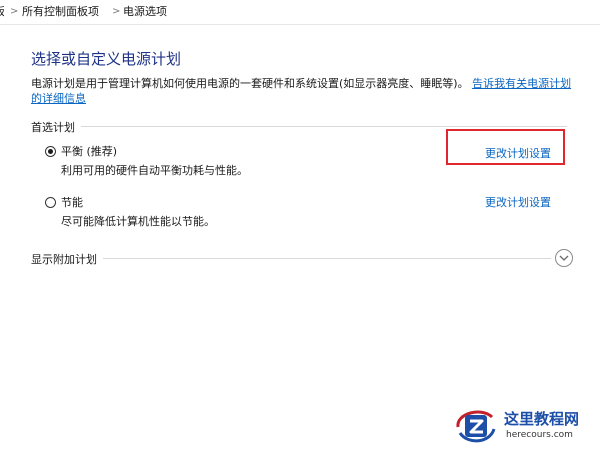 The width and height of the screenshot is (600, 450). What do you see at coordinates (2, 12) in the screenshot?
I see `breadcrumb-item-partial: 板` at bounding box center [2, 12].